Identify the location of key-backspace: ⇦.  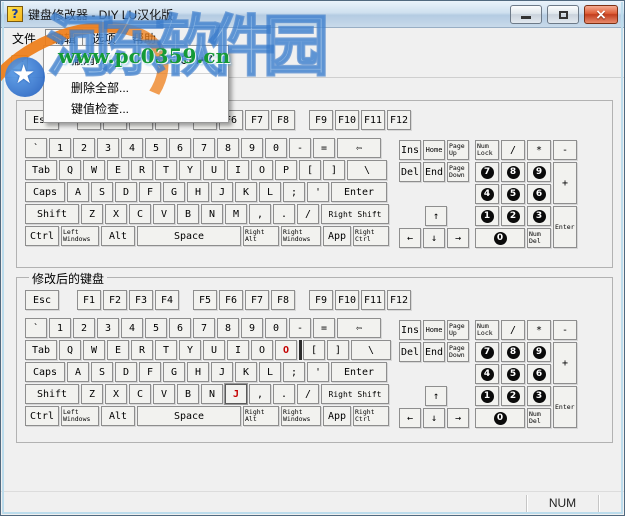
(359, 328).